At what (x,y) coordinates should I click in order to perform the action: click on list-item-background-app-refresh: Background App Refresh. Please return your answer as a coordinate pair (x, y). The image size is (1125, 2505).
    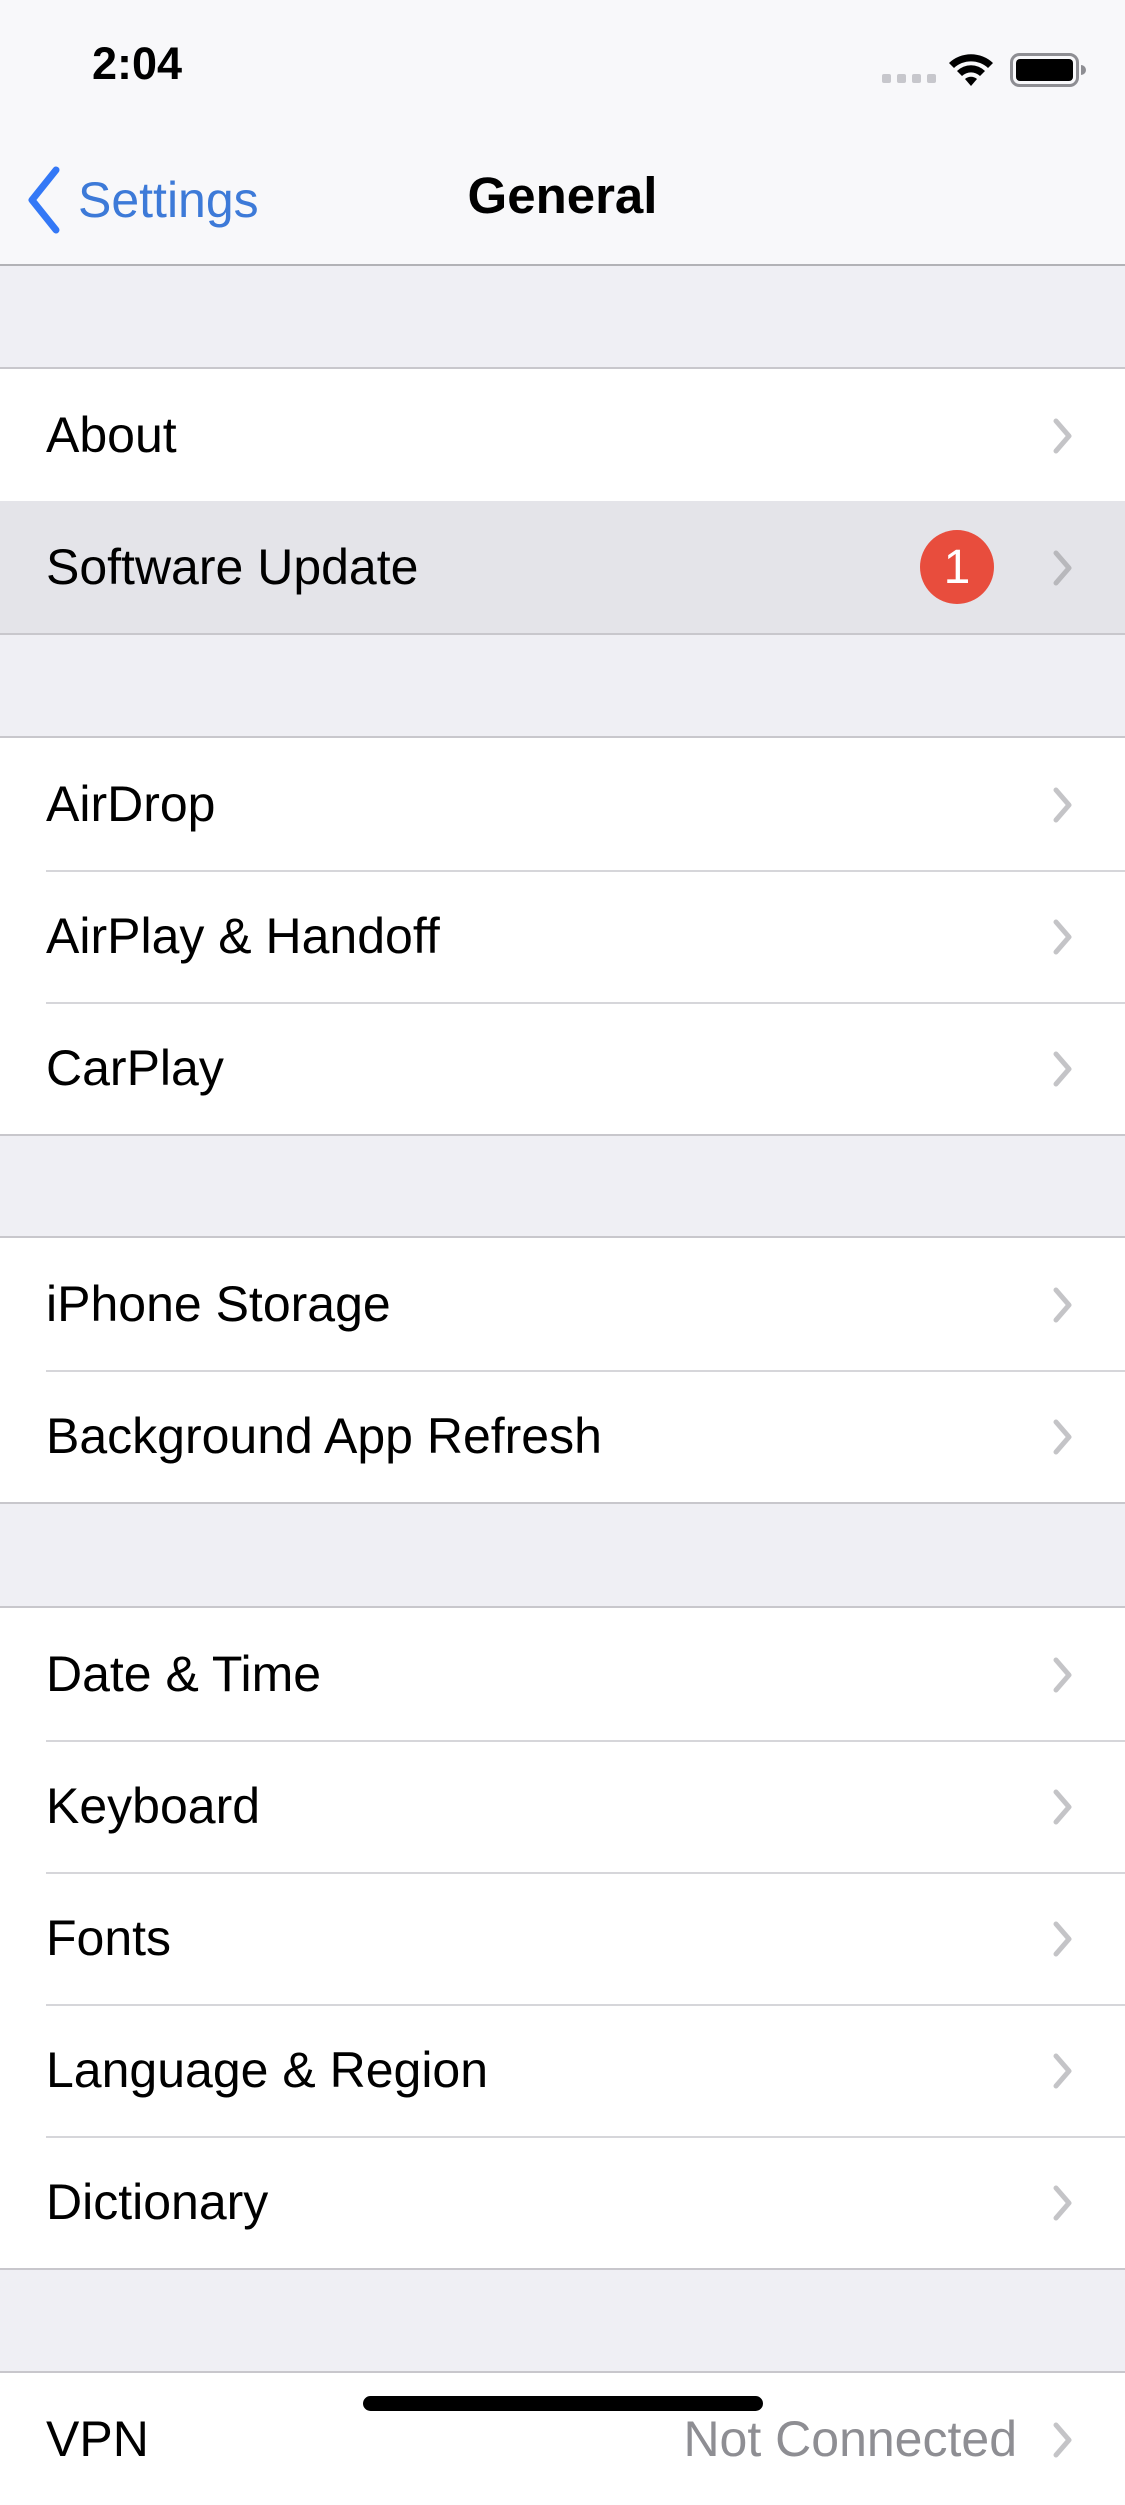
    Looking at the image, I should click on (562, 1436).